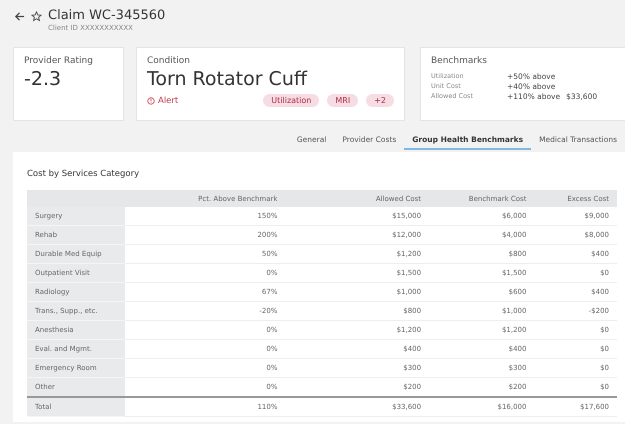 The height and width of the screenshot is (424, 625). I want to click on provider-rating-label: Provider Rating, so click(59, 61).